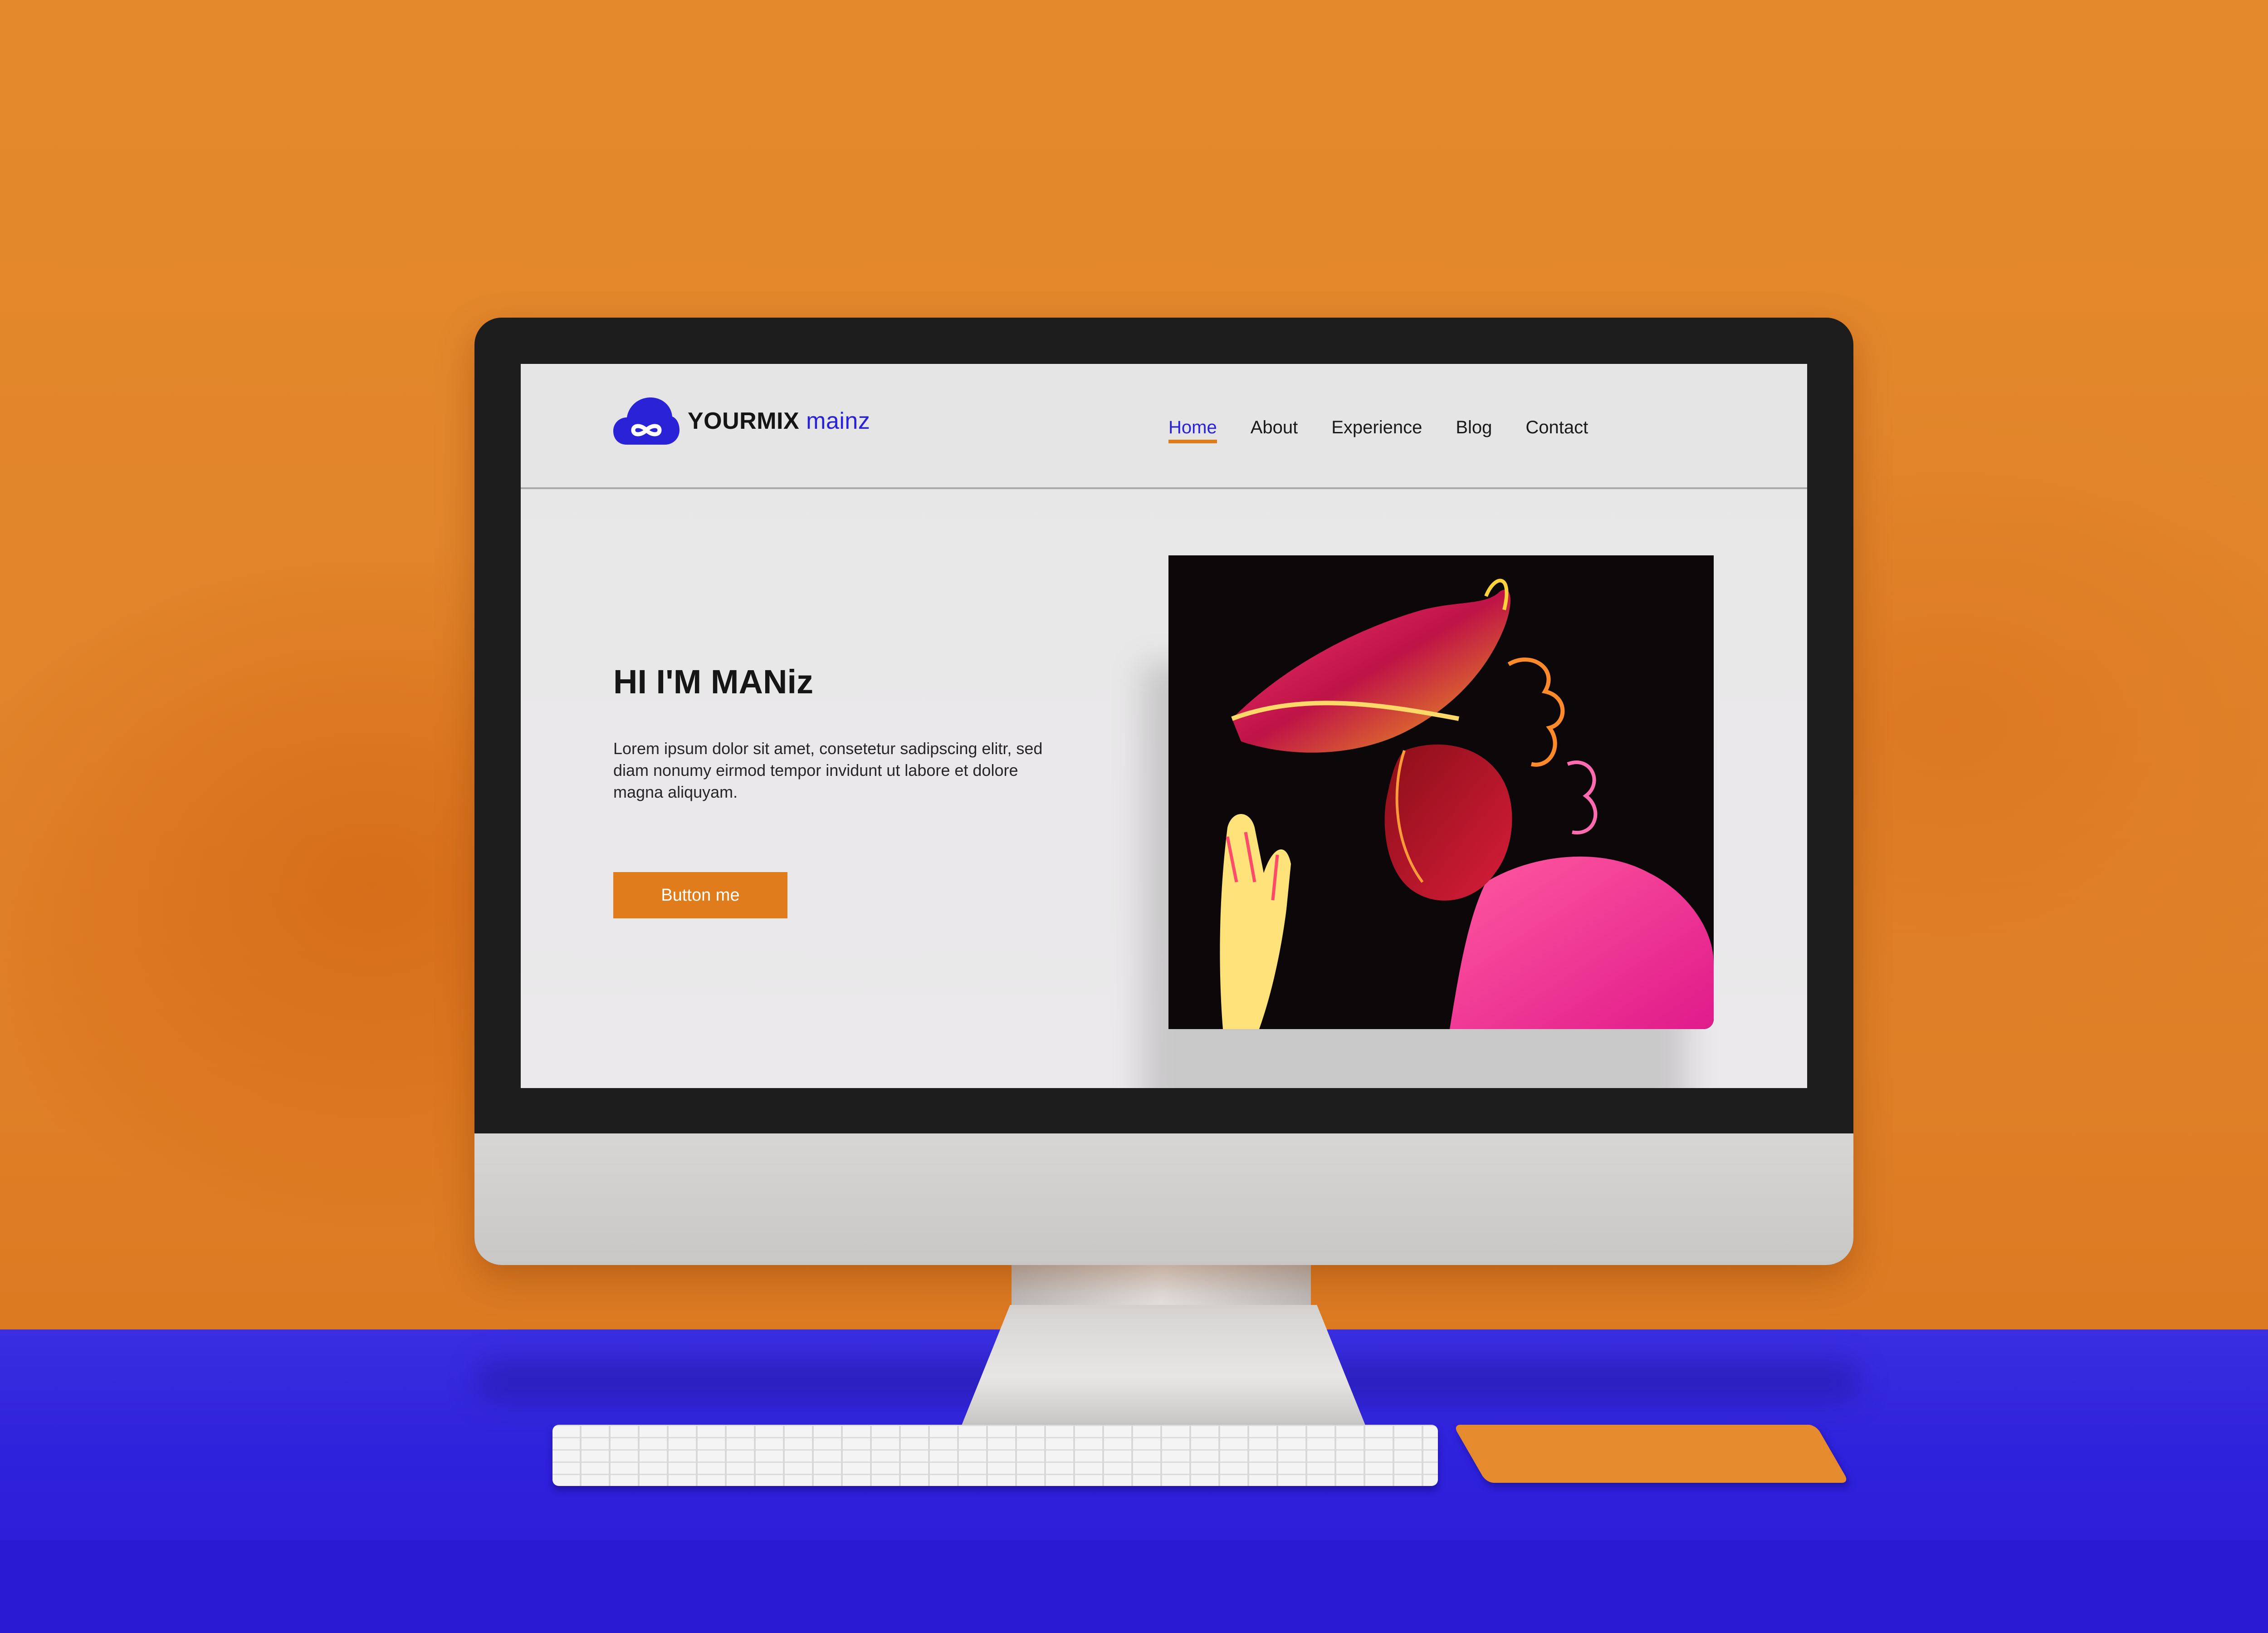  I want to click on main-nav: Home About Experience Blog Contact, so click(1395, 430).